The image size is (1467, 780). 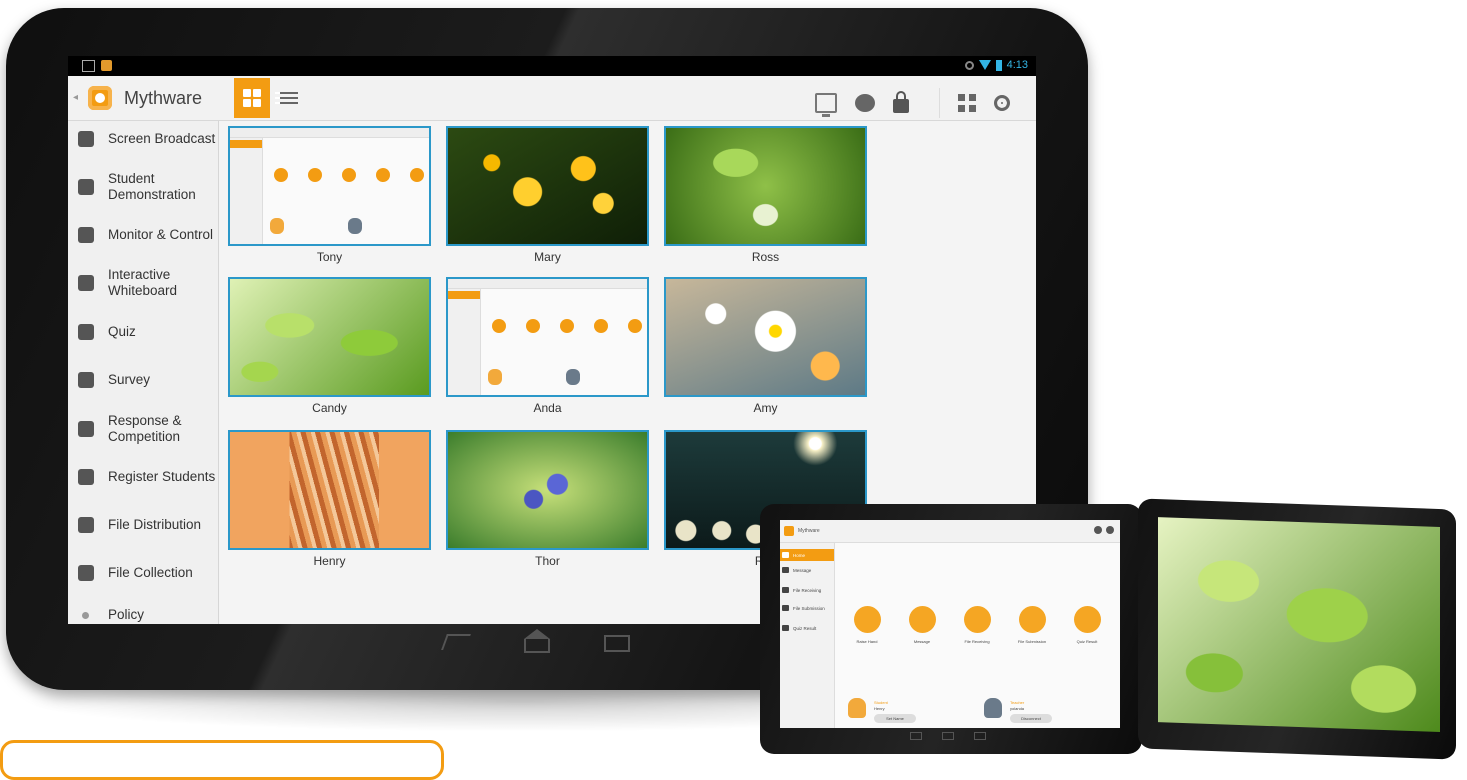 I want to click on sidebar-item-label: File Distribution, so click(x=155, y=524).